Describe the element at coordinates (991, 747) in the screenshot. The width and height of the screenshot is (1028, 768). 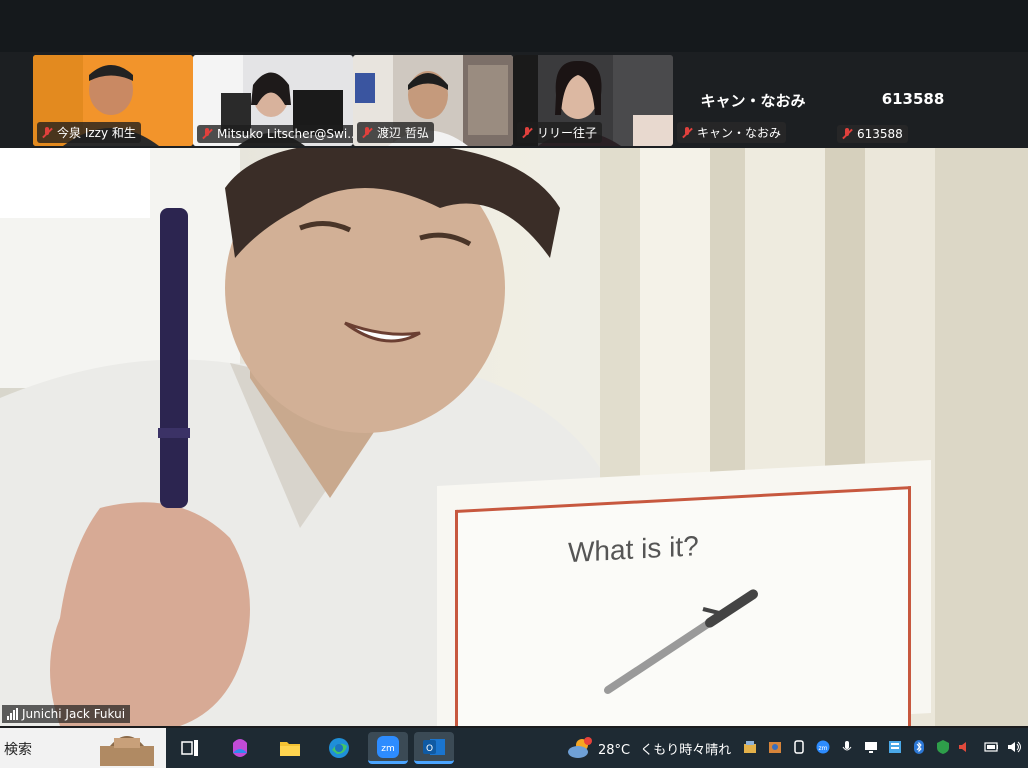
I see `tray-battery-icon` at that location.